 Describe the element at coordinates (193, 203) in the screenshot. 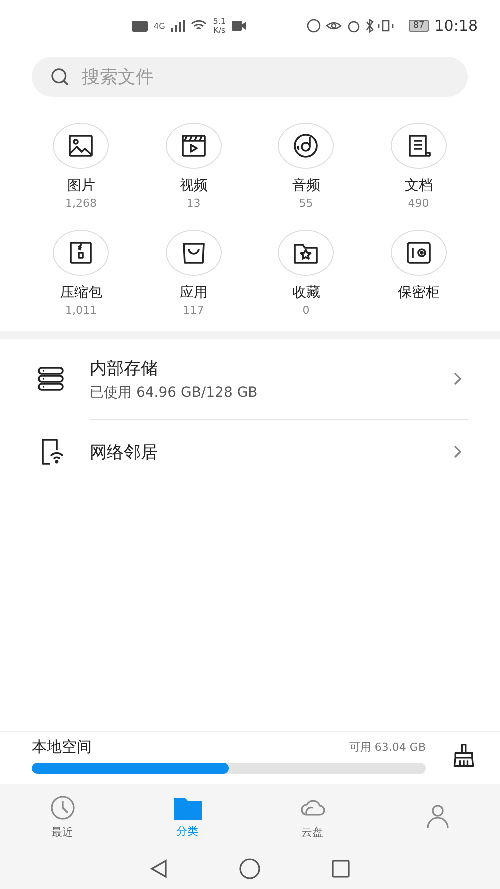

I see `category-count: 13` at that location.